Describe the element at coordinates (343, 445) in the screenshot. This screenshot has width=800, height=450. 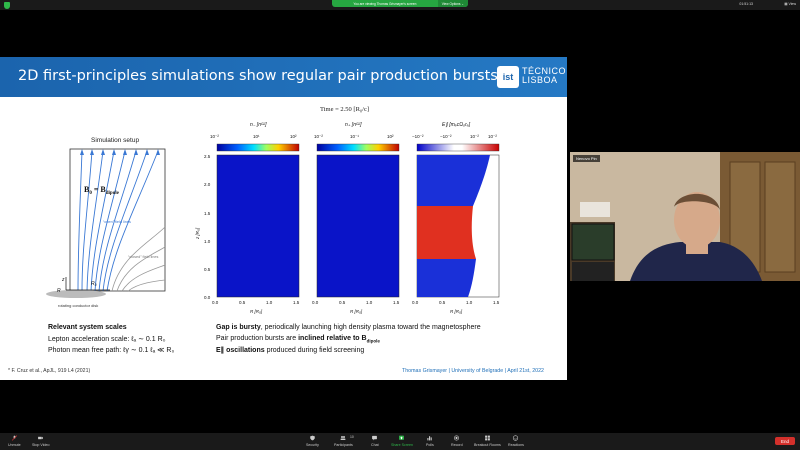
I see `participants-label: Participants` at that location.